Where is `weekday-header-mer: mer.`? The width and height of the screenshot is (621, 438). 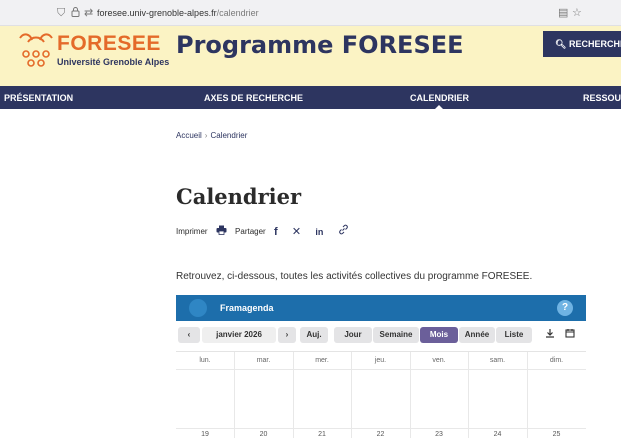
weekday-header-mer: mer. is located at coordinates (322, 360).